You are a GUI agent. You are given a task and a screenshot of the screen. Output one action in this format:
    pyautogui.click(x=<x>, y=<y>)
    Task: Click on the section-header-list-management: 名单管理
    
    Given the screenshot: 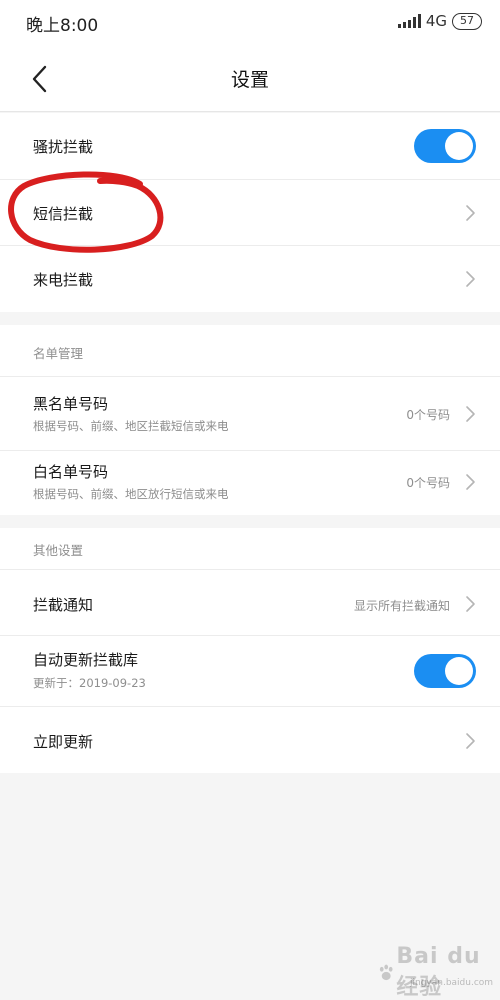 What is the action you would take?
    pyautogui.click(x=250, y=351)
    